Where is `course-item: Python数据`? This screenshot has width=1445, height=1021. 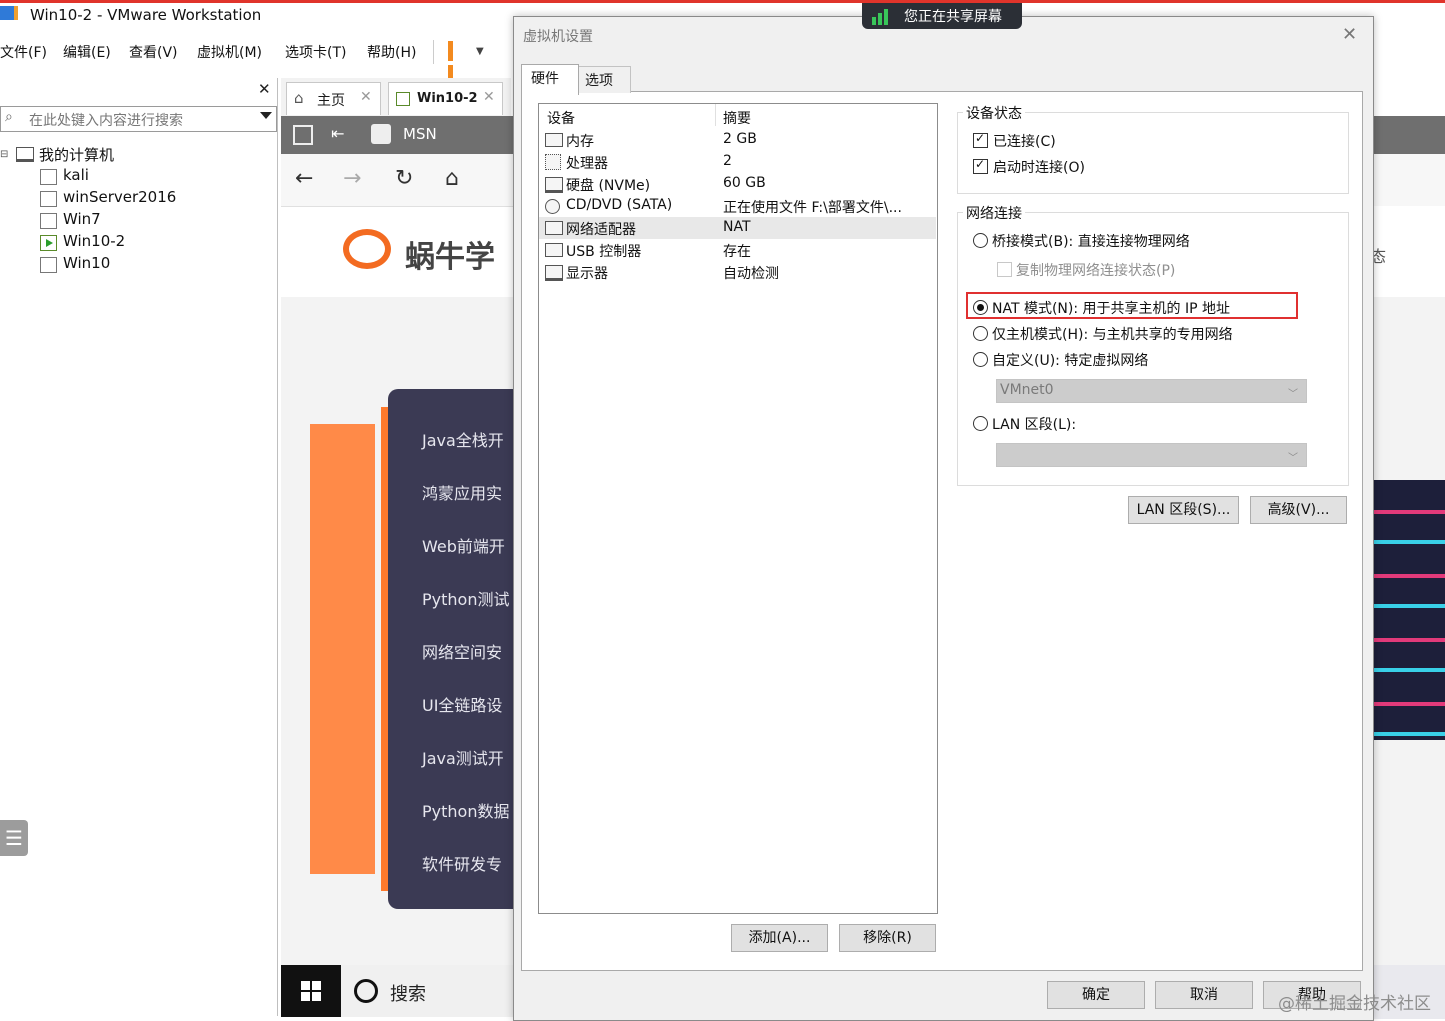
course-item: Python数据 is located at coordinates (465, 810).